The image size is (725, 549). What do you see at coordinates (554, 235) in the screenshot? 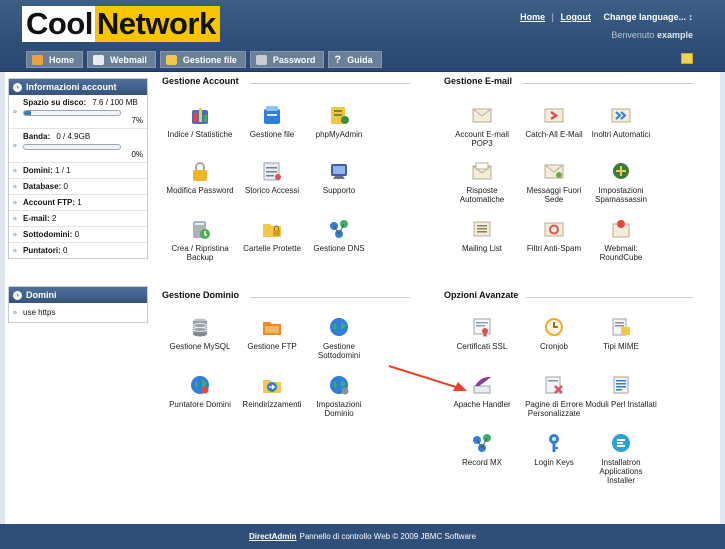
I see `item-filtri-anti-spam: Filtri Anti-Spam` at bounding box center [554, 235].